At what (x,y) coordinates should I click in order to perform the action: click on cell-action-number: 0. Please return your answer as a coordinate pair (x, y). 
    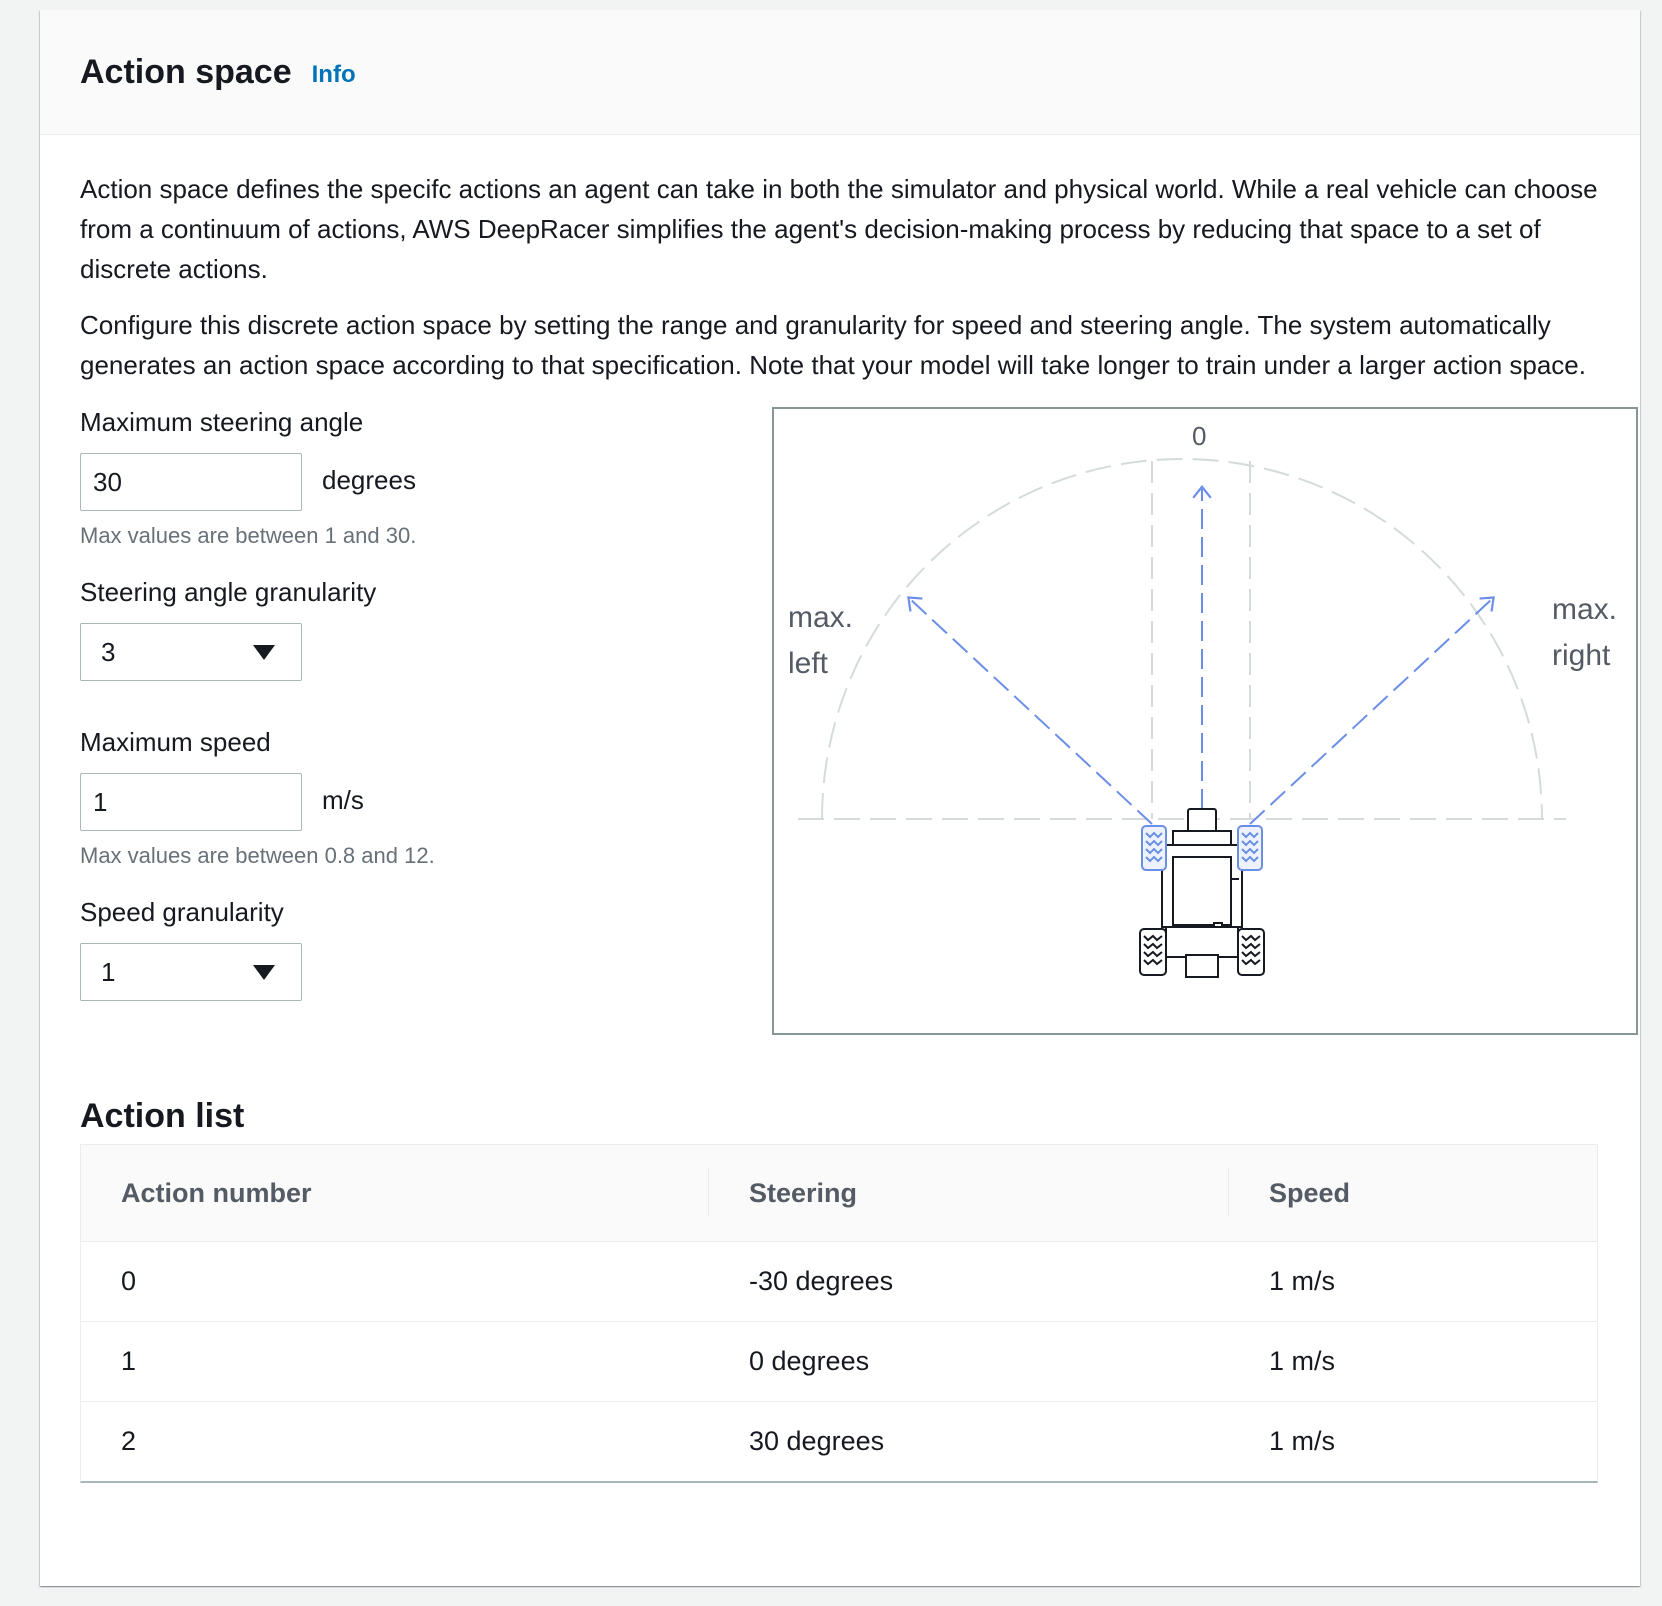
    Looking at the image, I should click on (129, 1281).